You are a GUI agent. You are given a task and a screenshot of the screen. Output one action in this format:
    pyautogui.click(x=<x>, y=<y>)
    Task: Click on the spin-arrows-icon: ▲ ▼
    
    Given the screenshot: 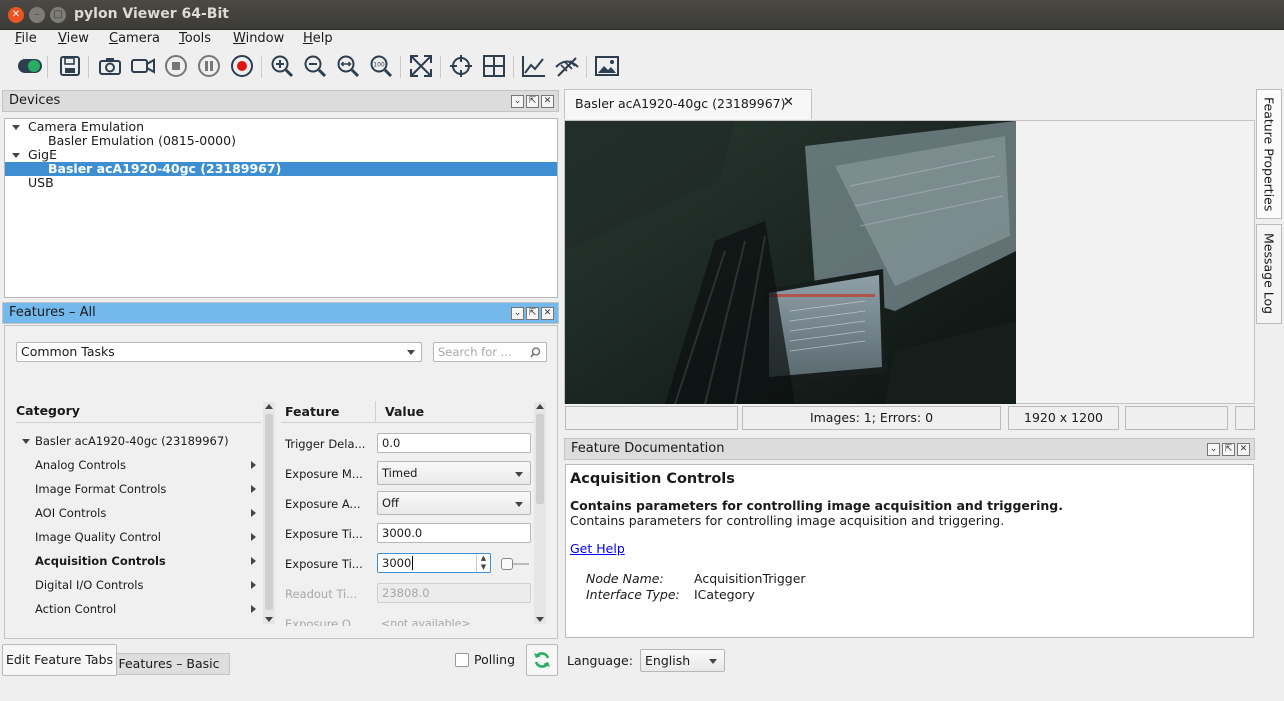 What is the action you would take?
    pyautogui.click(x=483, y=563)
    